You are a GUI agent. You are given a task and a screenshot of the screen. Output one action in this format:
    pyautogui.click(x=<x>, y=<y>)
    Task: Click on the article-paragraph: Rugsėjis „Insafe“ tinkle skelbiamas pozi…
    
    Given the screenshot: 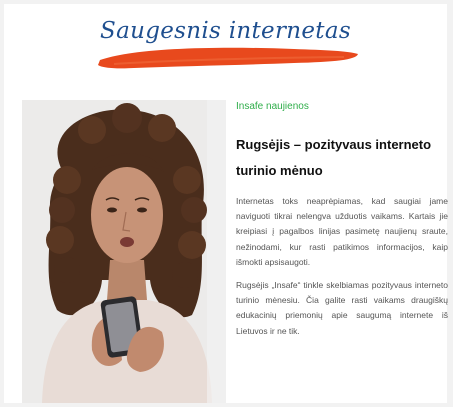 What is the action you would take?
    pyautogui.click(x=342, y=308)
    